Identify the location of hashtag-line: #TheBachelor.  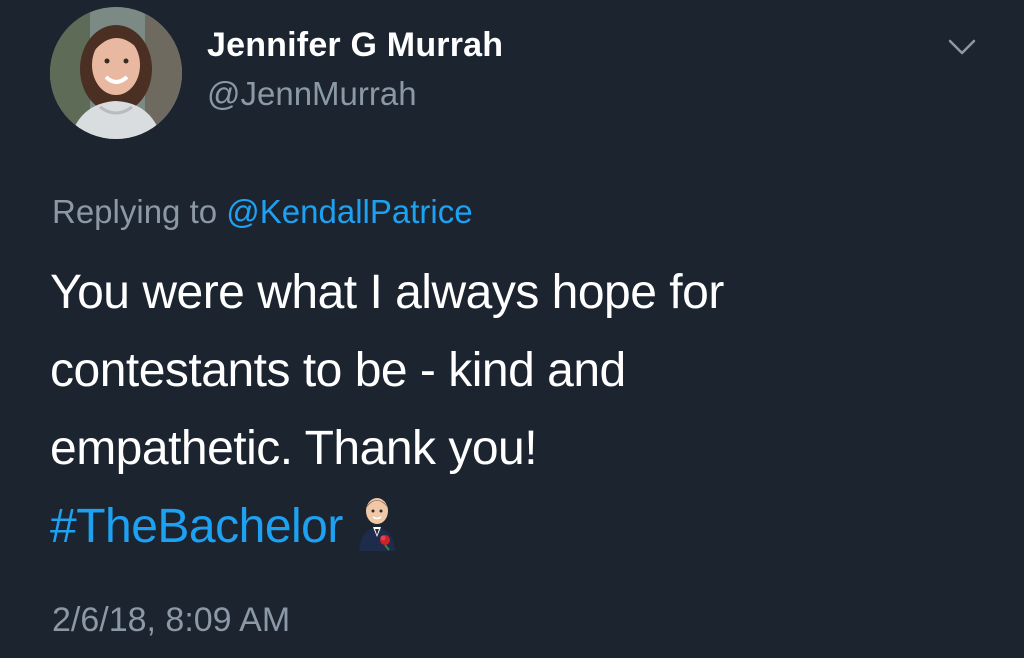
(500, 527).